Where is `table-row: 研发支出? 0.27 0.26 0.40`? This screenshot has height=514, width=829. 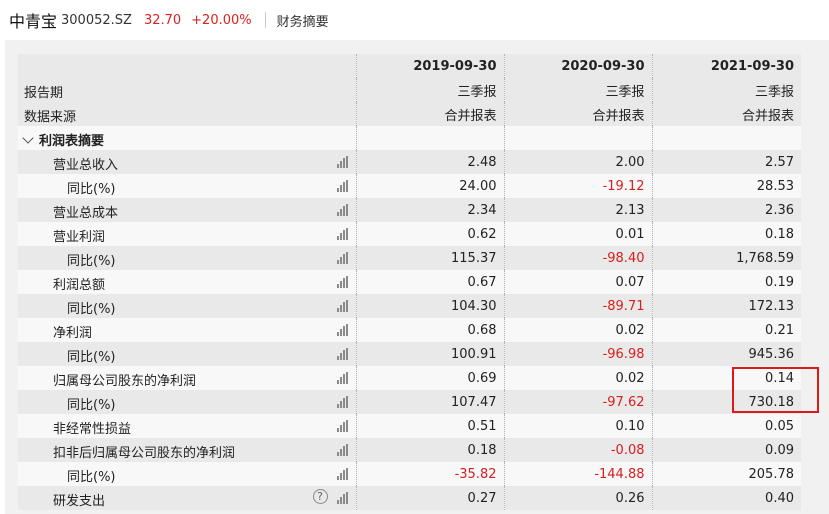
table-row: 研发支出? 0.27 0.26 0.40 is located at coordinates (409, 498).